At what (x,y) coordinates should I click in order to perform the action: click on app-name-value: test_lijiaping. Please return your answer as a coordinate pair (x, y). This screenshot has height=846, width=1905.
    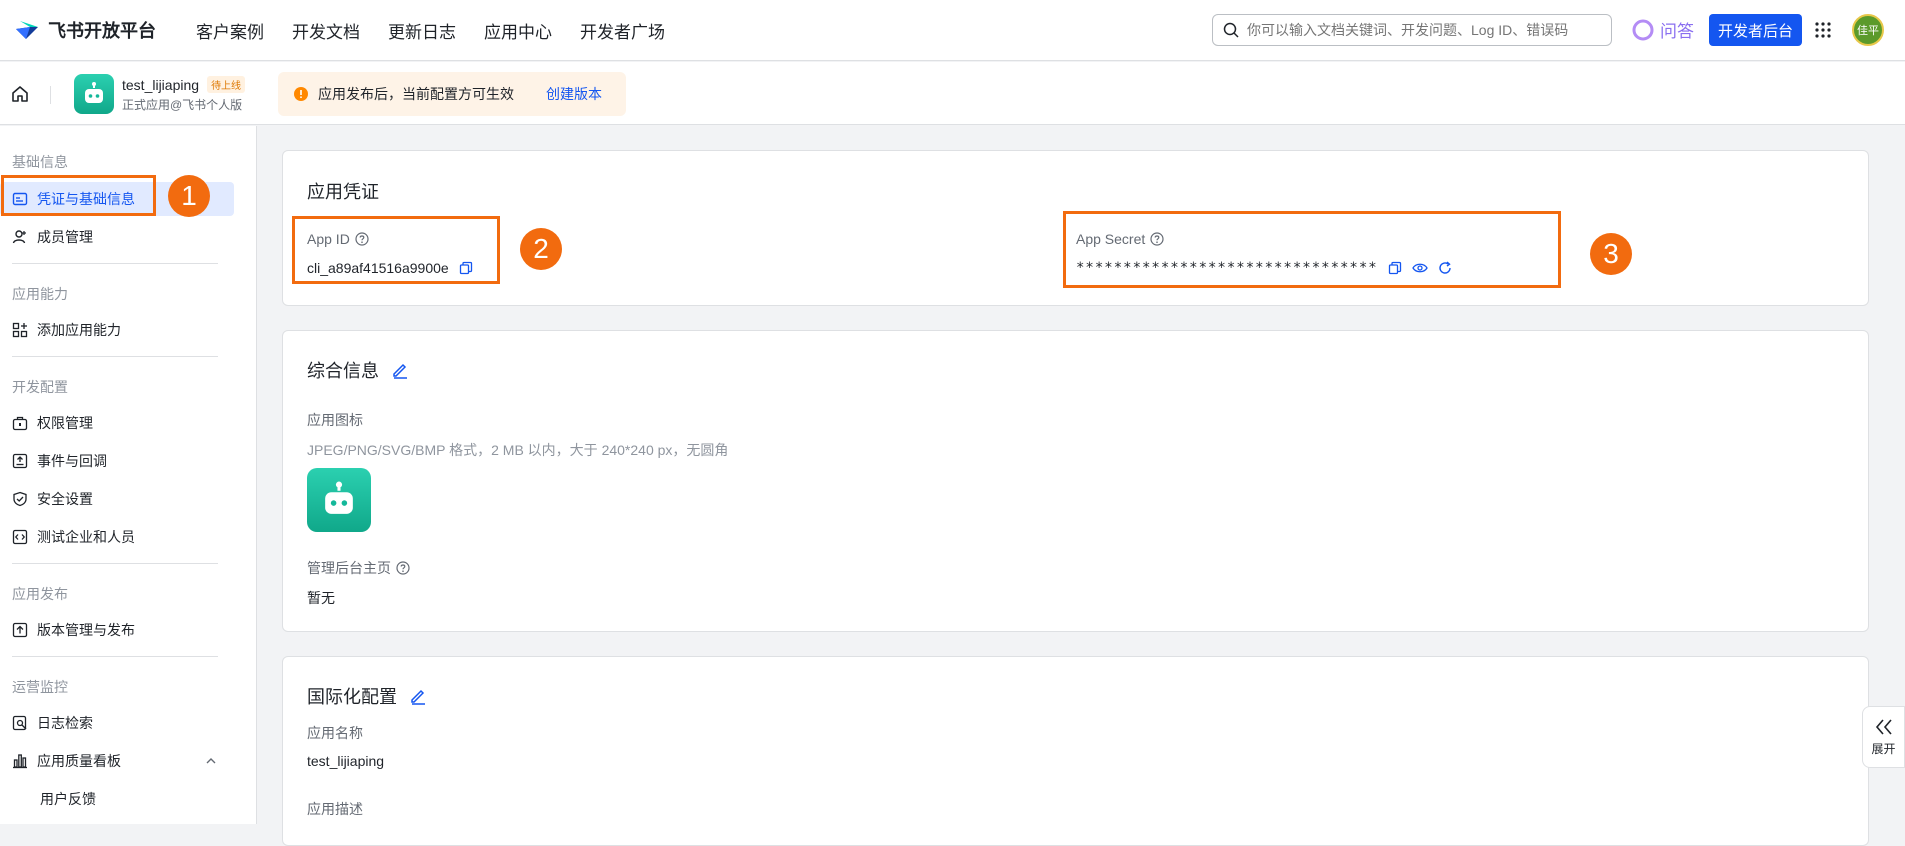
    Looking at the image, I should click on (346, 761).